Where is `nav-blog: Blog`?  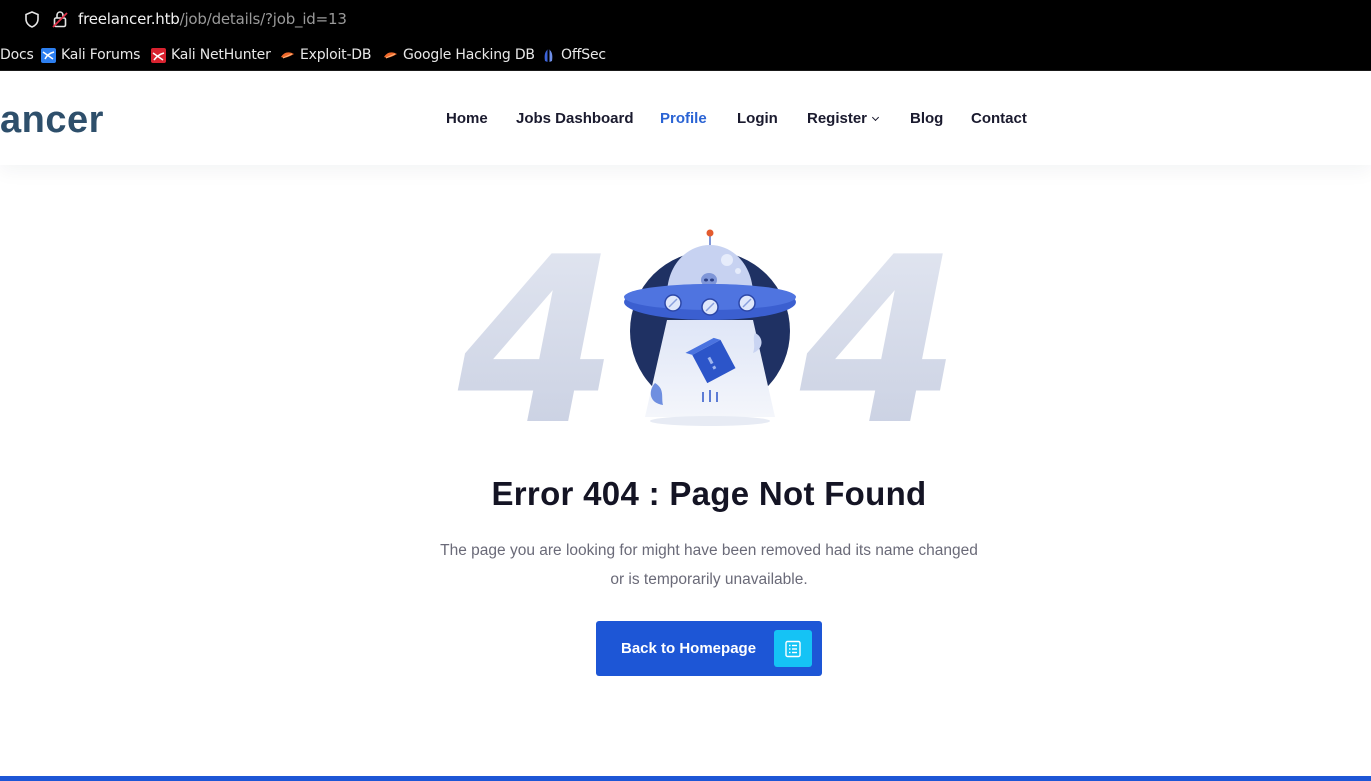
nav-blog: Blog is located at coordinates (926, 119).